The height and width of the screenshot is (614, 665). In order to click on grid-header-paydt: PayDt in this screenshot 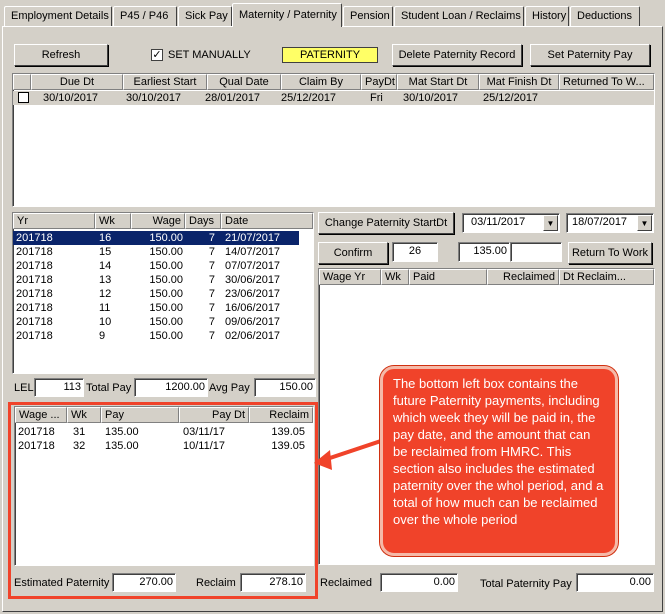, I will do `click(379, 82)`.